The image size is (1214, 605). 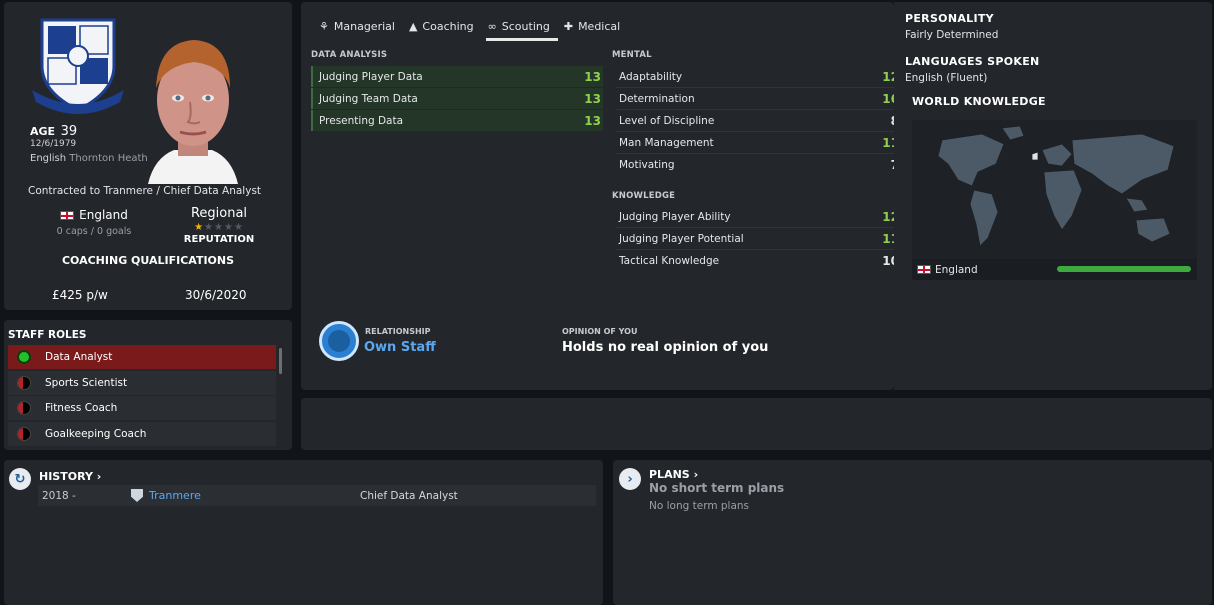 I want to click on data-analysis-heading: DATA ANALYSIS, so click(x=349, y=55).